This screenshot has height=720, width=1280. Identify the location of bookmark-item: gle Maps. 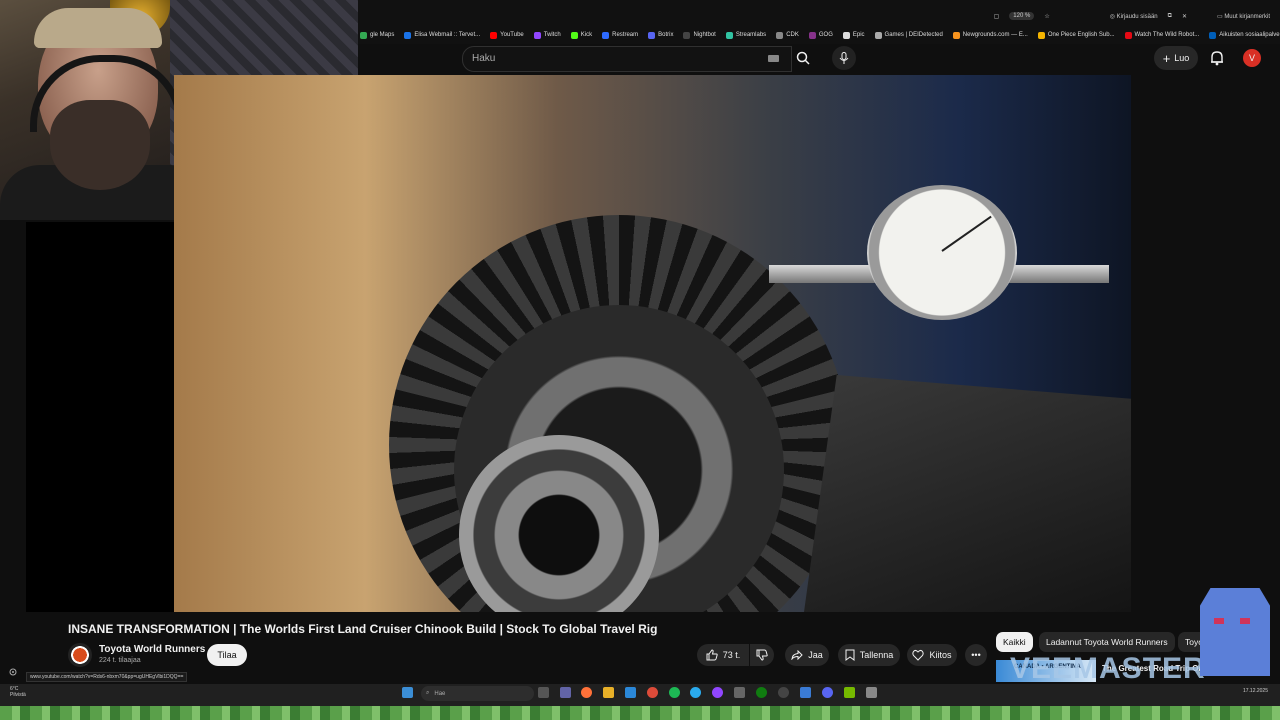
(377, 35).